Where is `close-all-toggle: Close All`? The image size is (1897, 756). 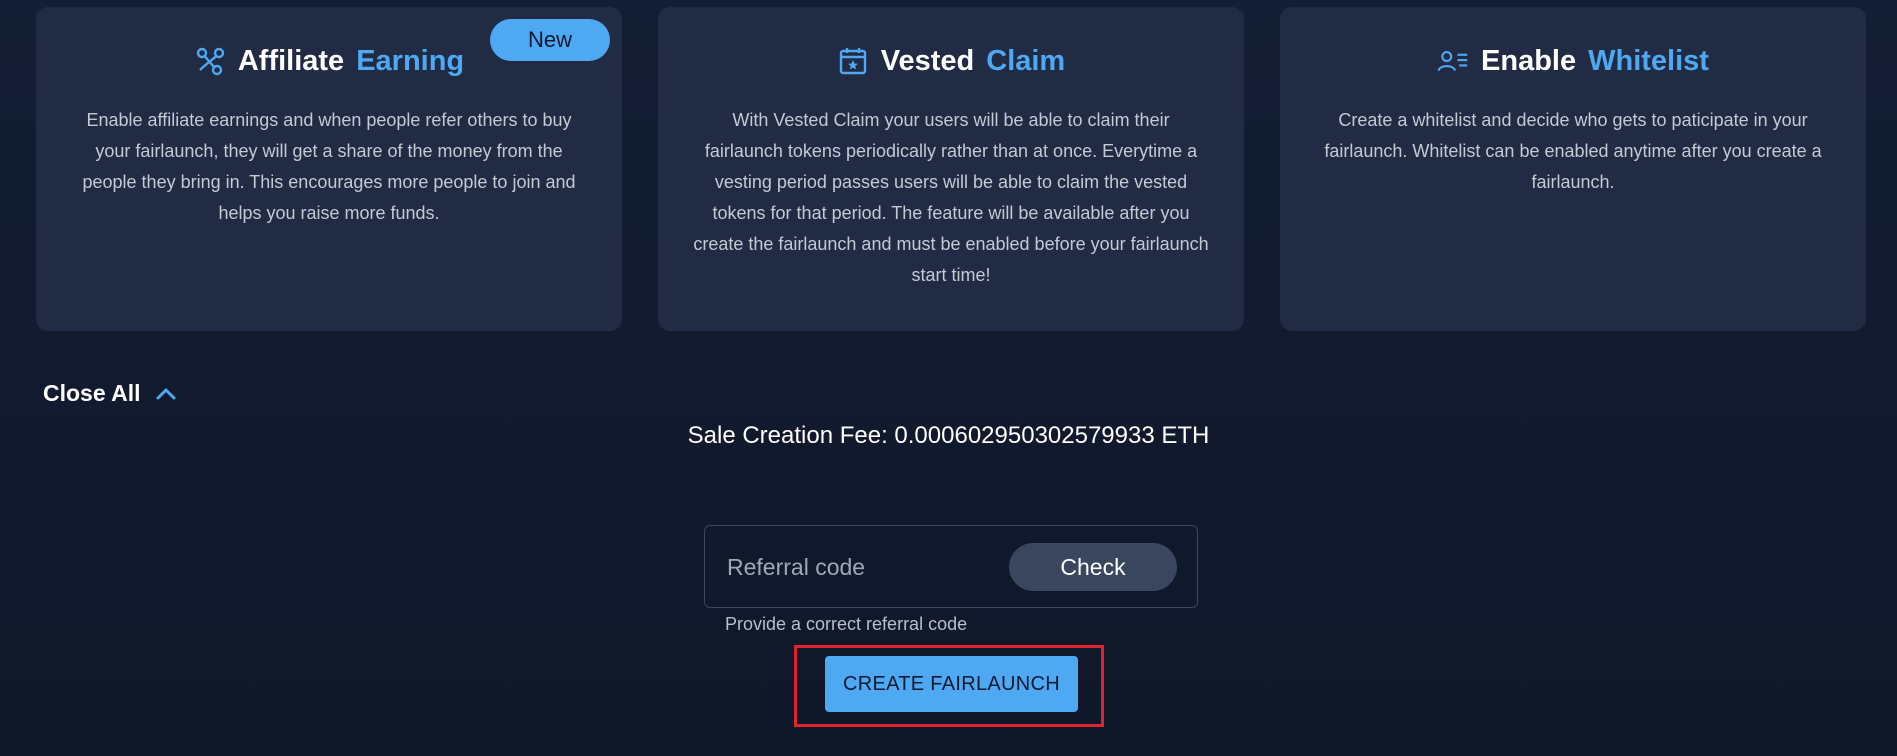 close-all-toggle: Close All is located at coordinates (110, 393).